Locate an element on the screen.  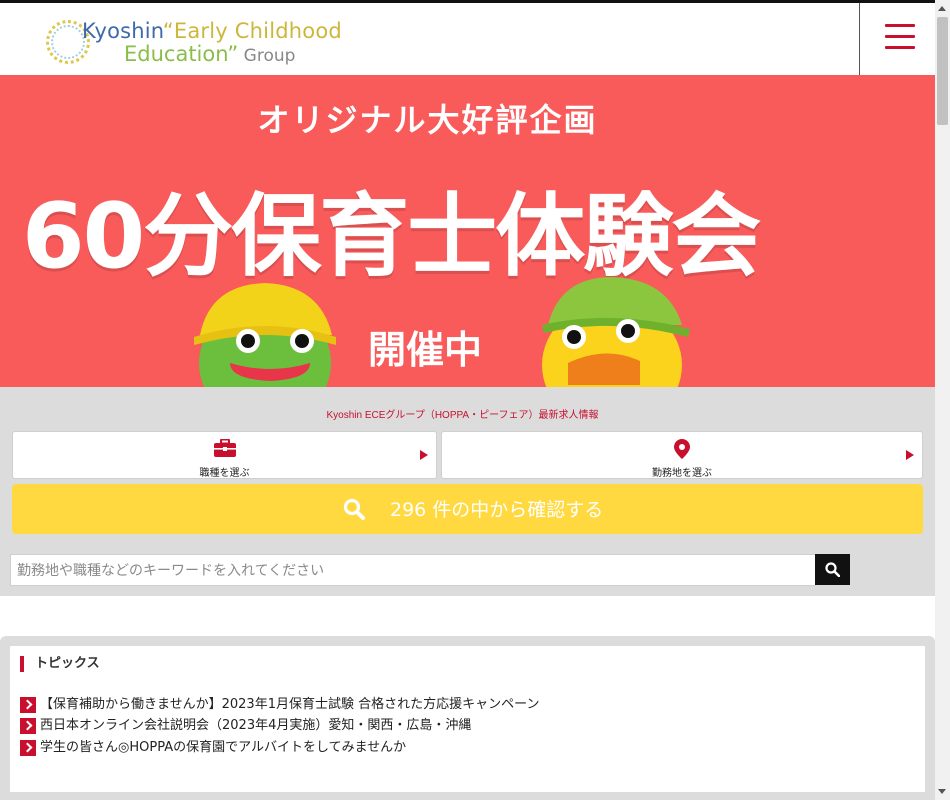
yellow-mascot-illustration is located at coordinates (616, 332).